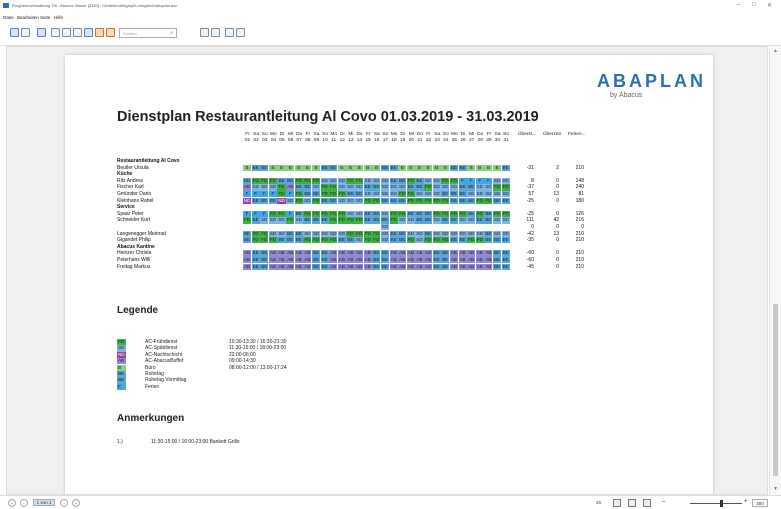 This screenshot has height=509, width=781. What do you see at coordinates (134, 266) in the screenshot?
I see `employee-name: Freitag Markus` at bounding box center [134, 266].